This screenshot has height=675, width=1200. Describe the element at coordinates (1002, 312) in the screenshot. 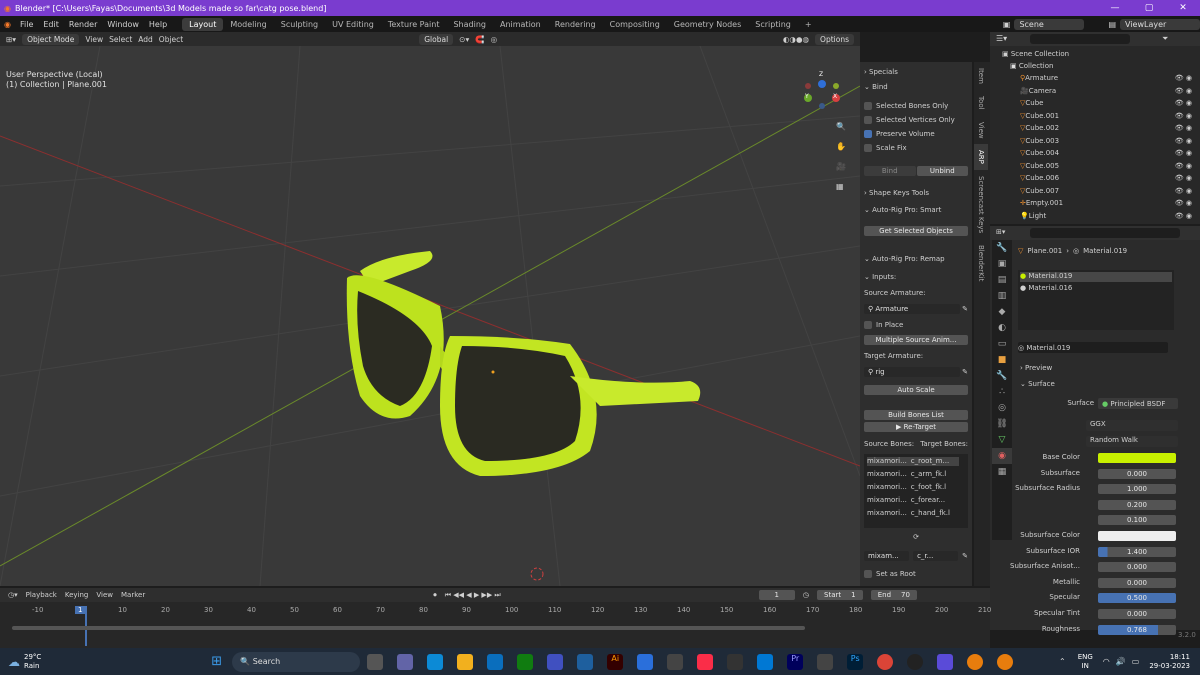

I see `scene-tab-icon: ◆` at that location.